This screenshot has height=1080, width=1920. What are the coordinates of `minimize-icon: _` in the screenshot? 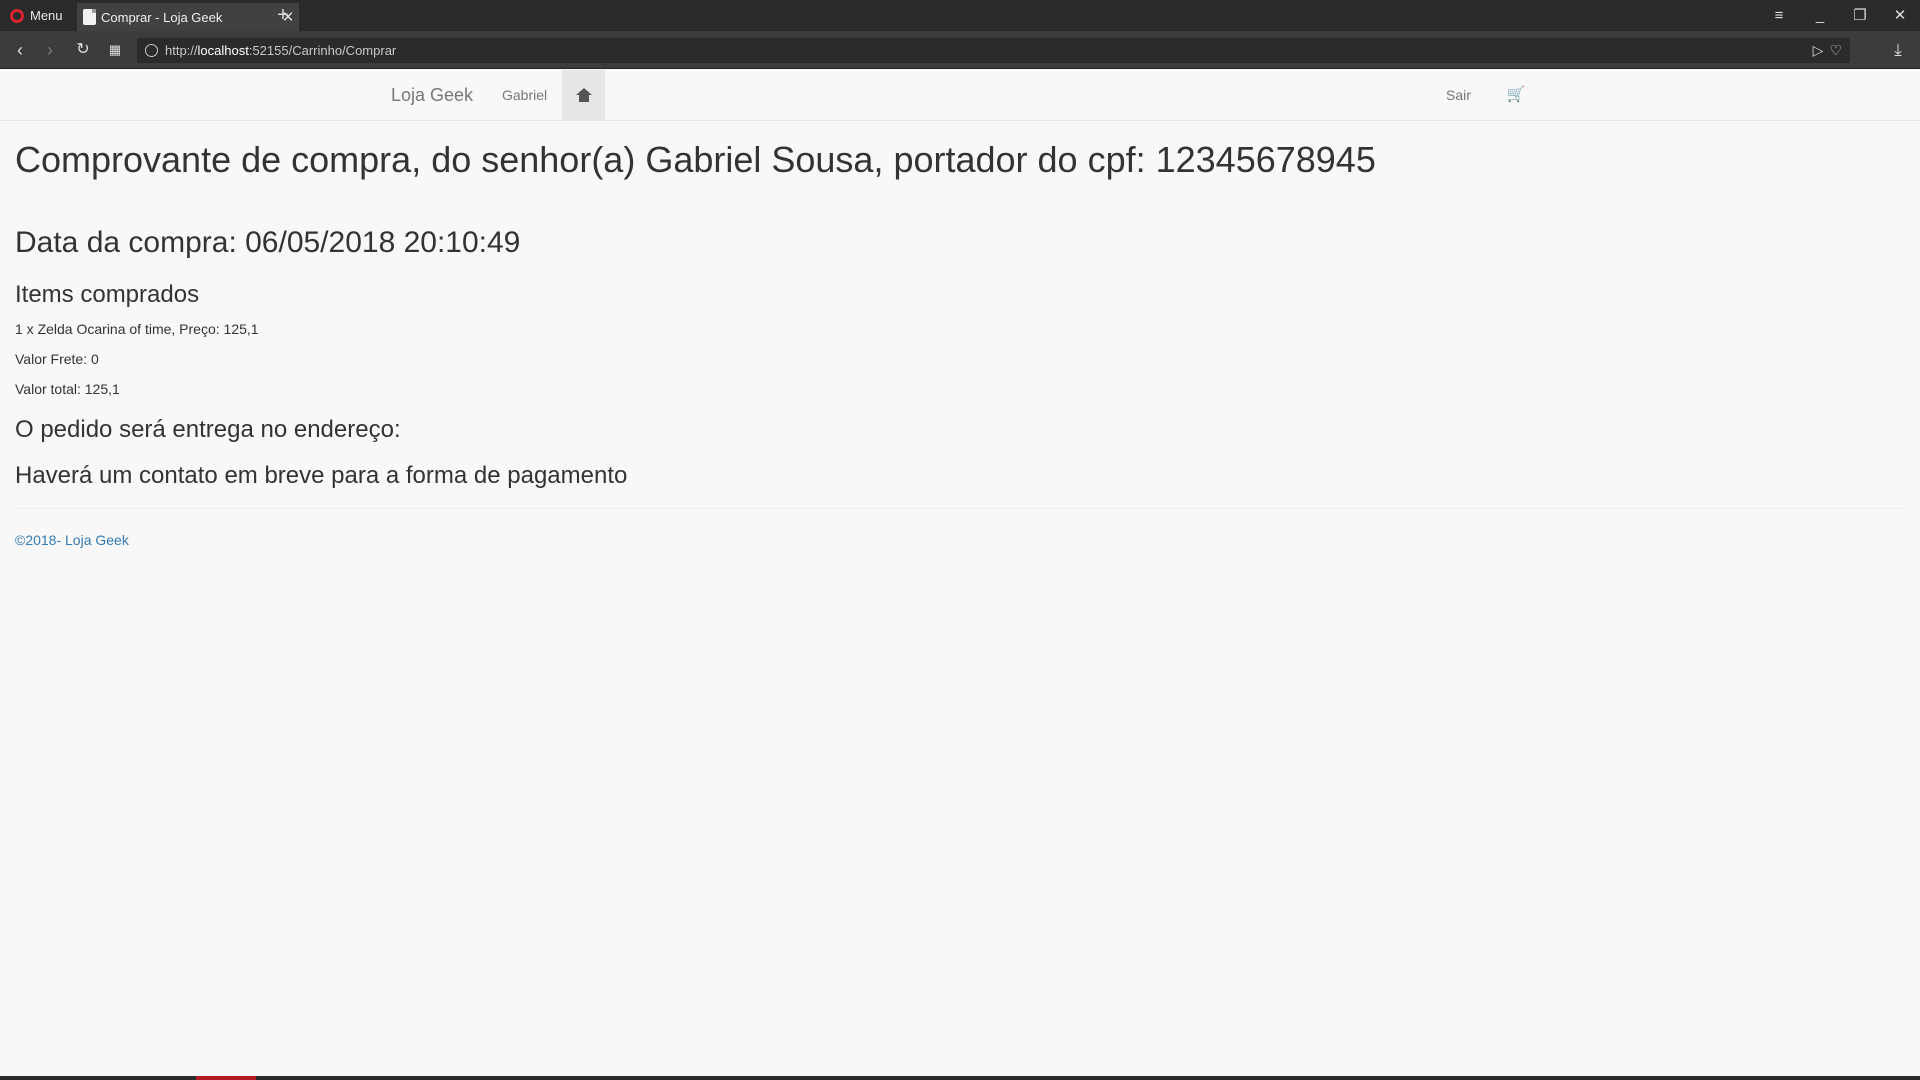 It's located at (1820, 15).